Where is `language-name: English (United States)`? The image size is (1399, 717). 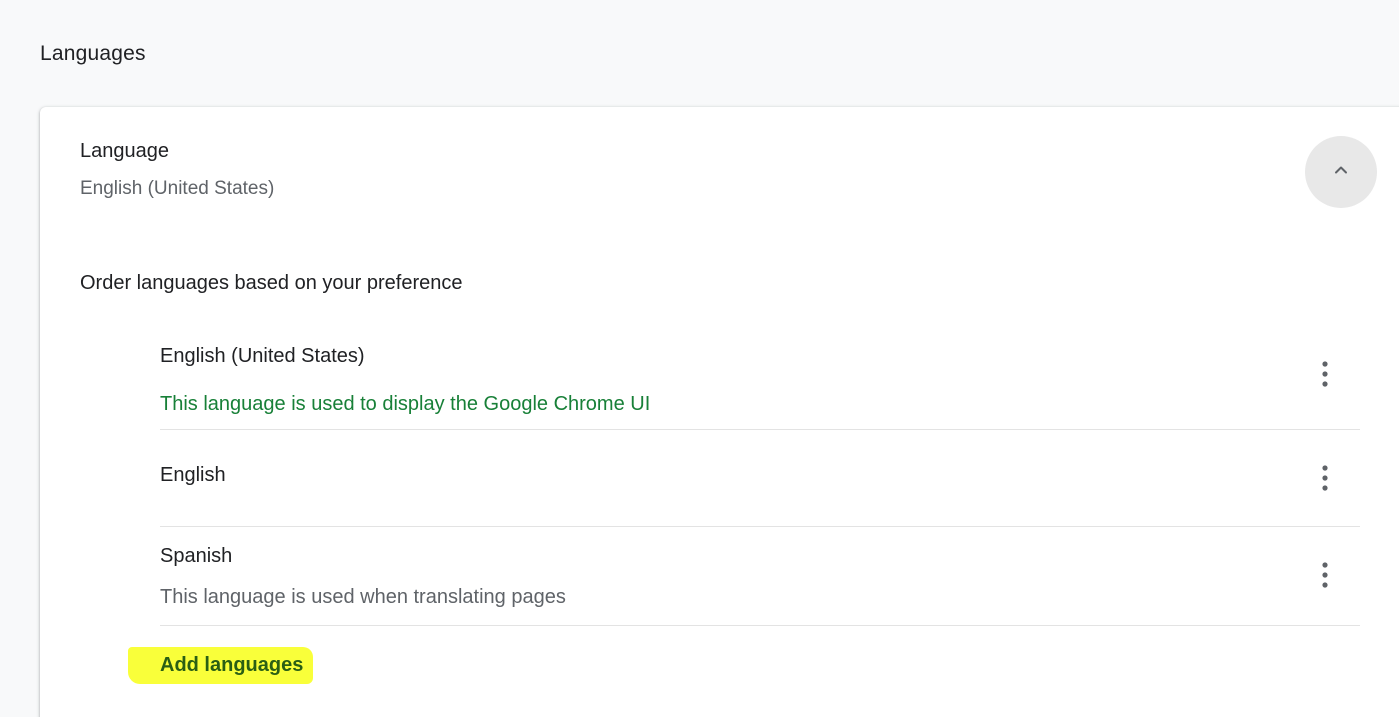
language-name: English (United States) is located at coordinates (262, 356).